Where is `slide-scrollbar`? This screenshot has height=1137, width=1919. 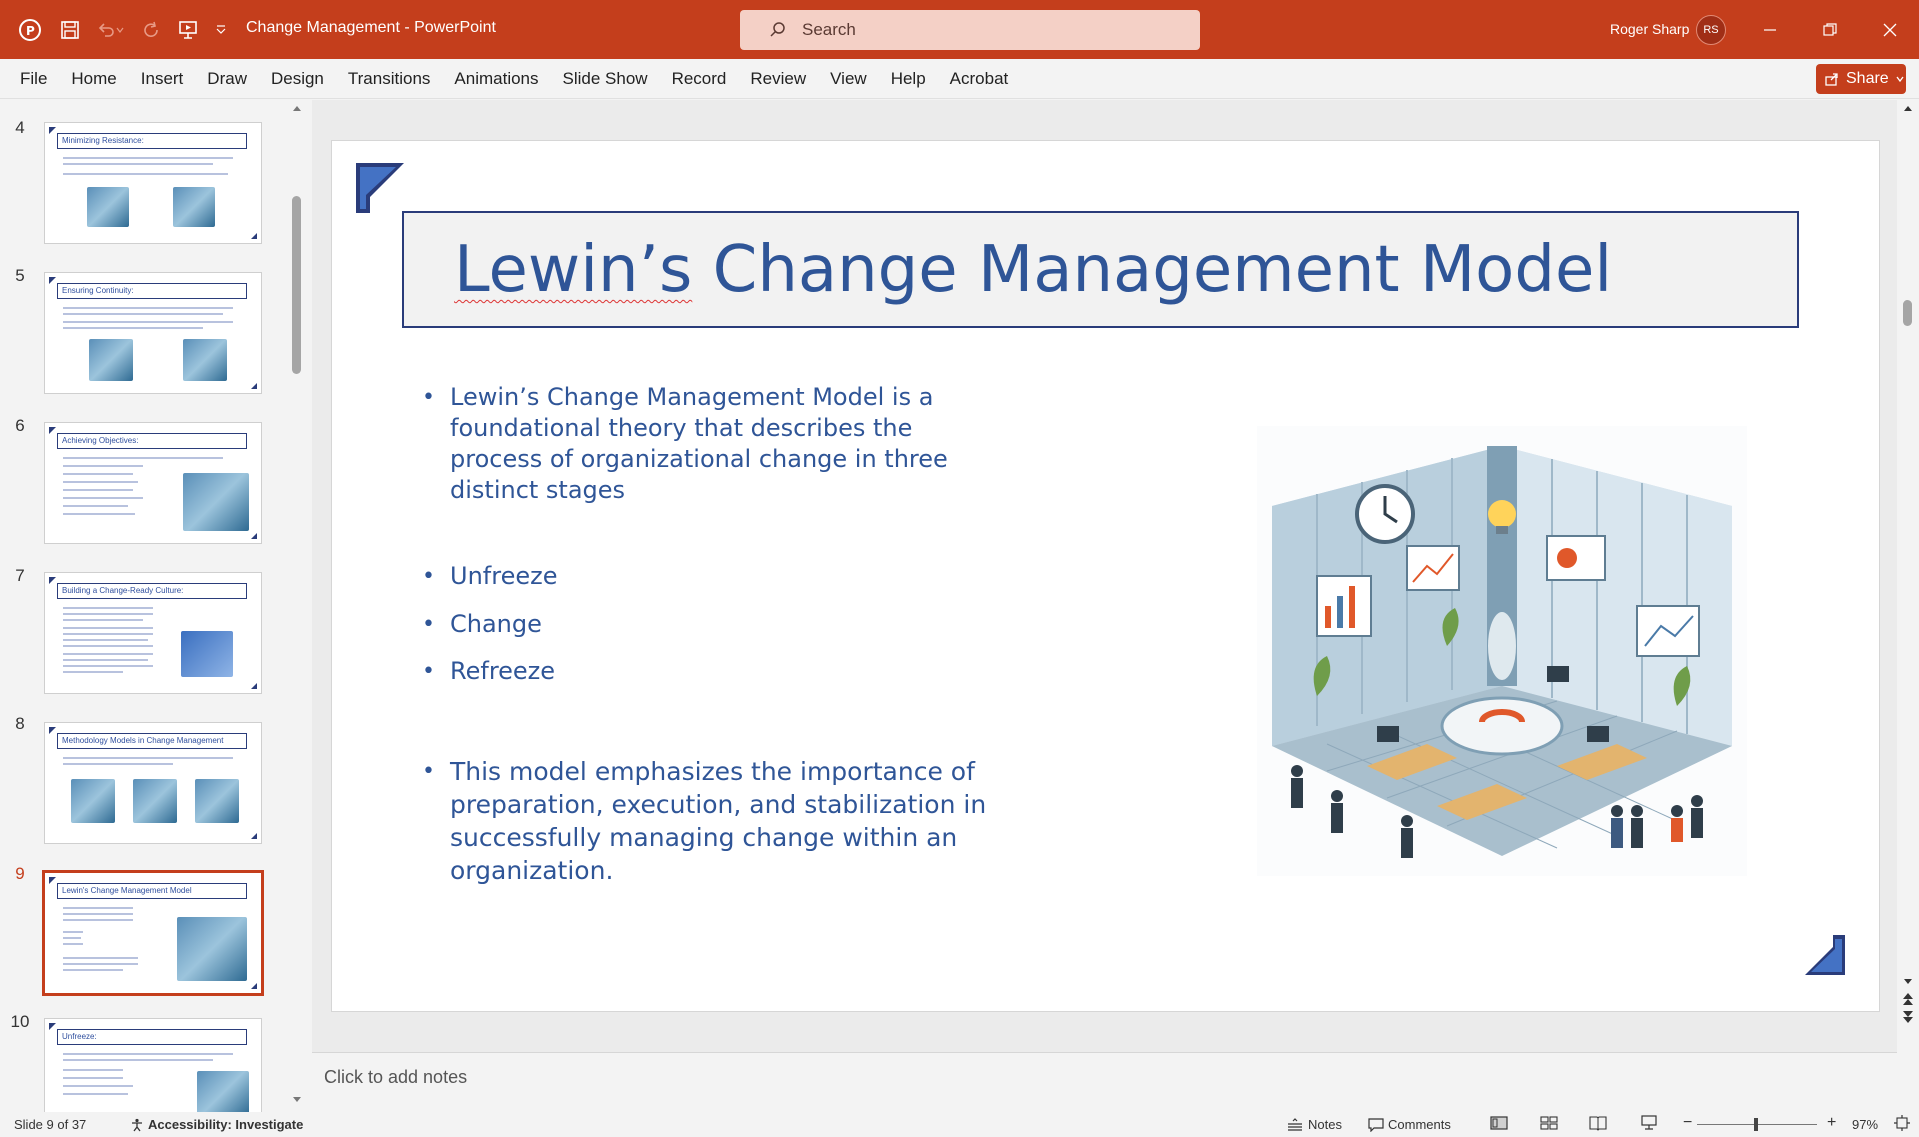
slide-scrollbar is located at coordinates (1908, 565).